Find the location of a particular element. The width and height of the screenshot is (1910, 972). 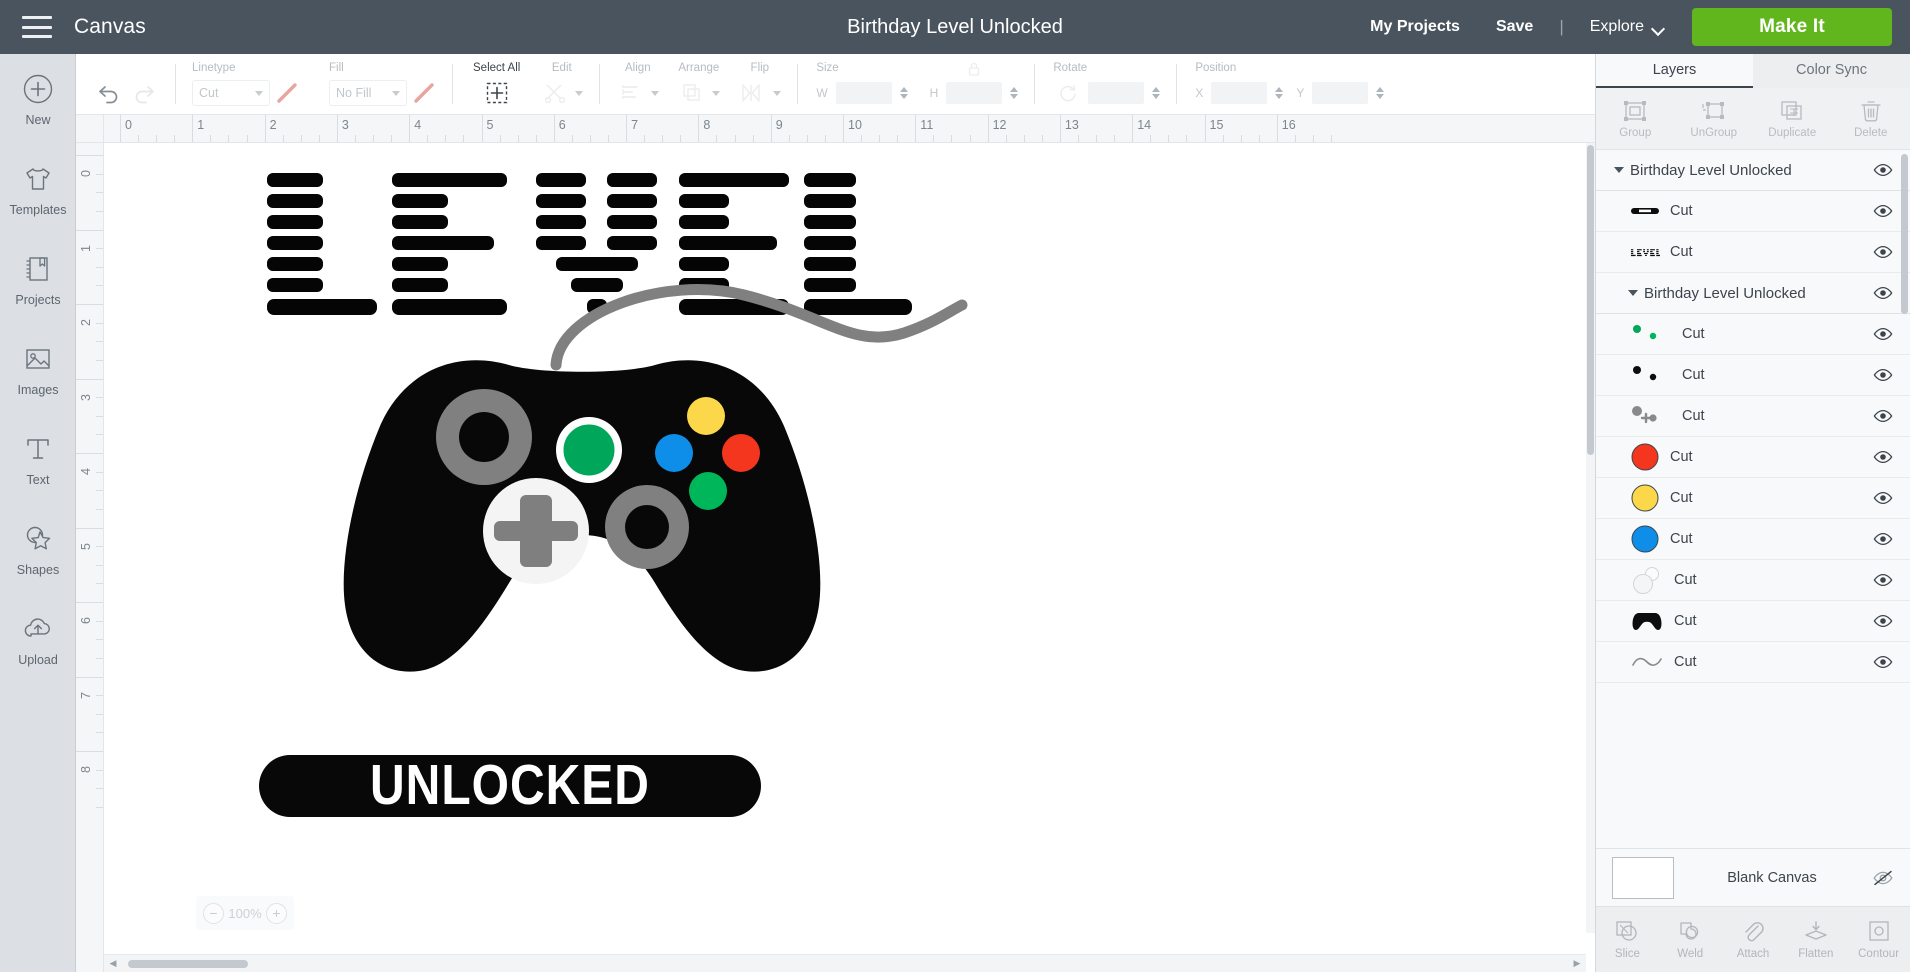

pos-x-input is located at coordinates (1239, 93).